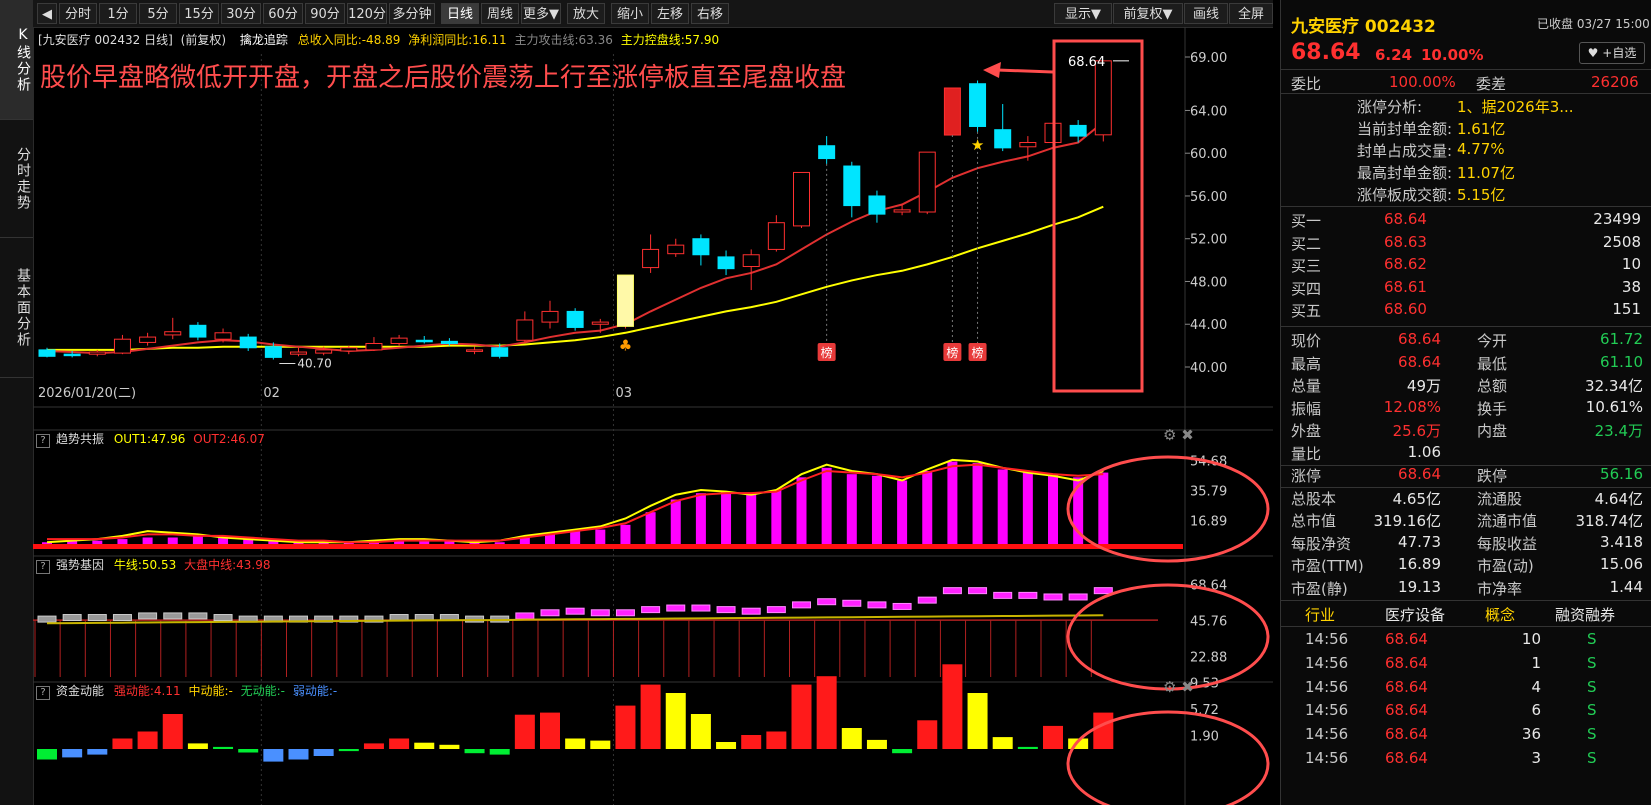 The height and width of the screenshot is (805, 1651). I want to click on date-label: 2026/01/20(二), so click(87, 393).